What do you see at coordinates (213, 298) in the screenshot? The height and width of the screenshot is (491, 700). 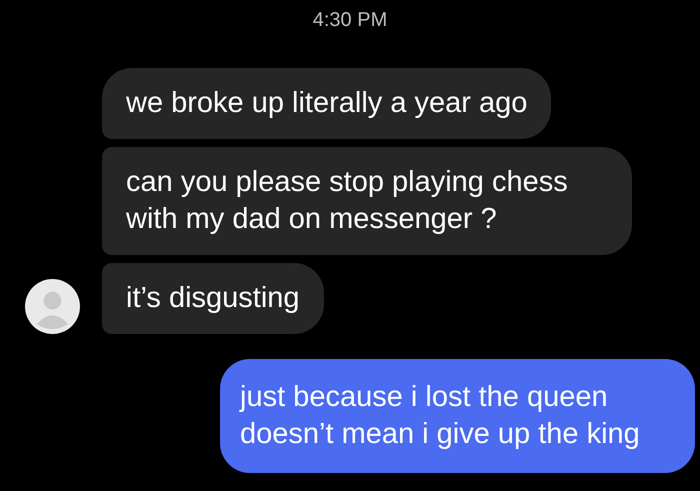 I see `received-message: it’s disgusting` at bounding box center [213, 298].